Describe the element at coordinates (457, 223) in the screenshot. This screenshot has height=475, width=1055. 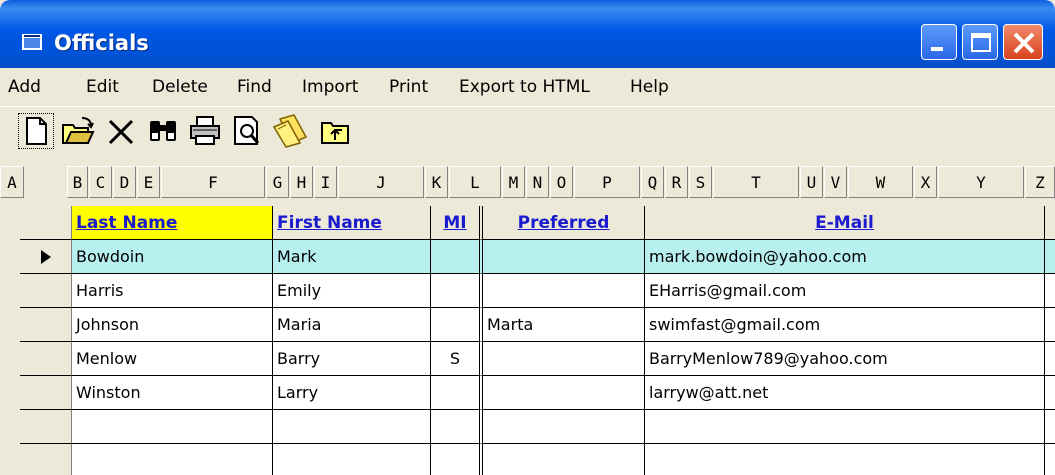
I see `header-mi: MI` at that location.